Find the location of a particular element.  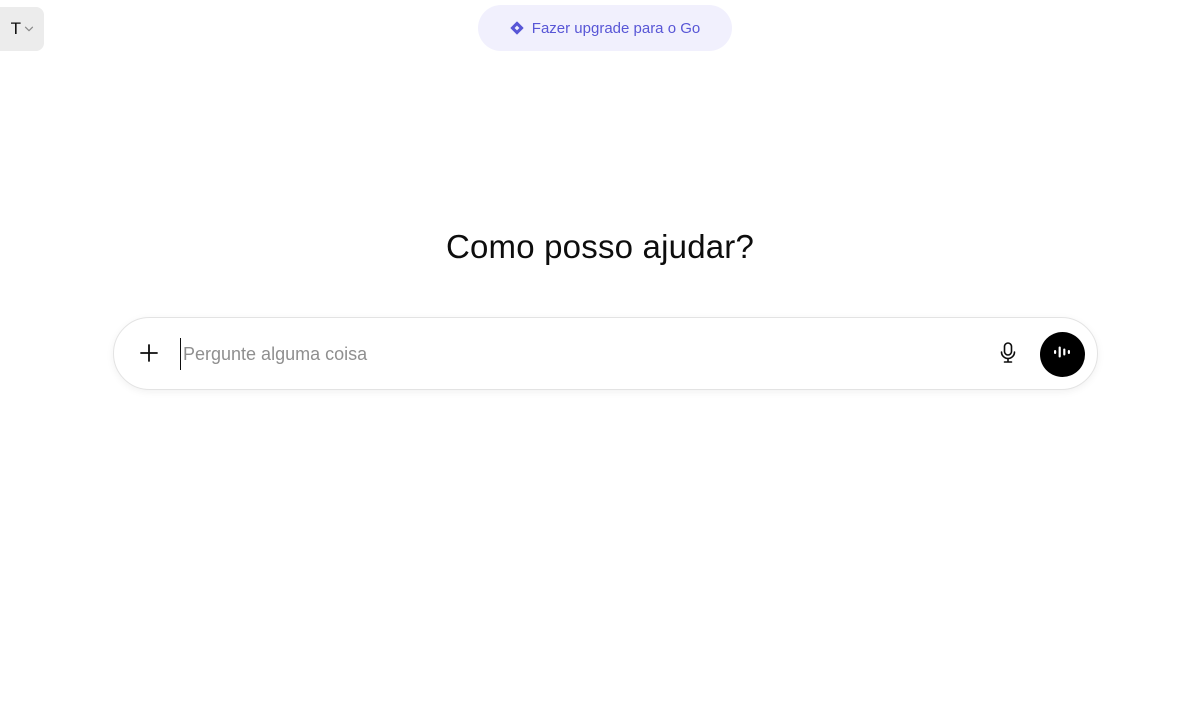

prompt-input is located at coordinates (571, 354).